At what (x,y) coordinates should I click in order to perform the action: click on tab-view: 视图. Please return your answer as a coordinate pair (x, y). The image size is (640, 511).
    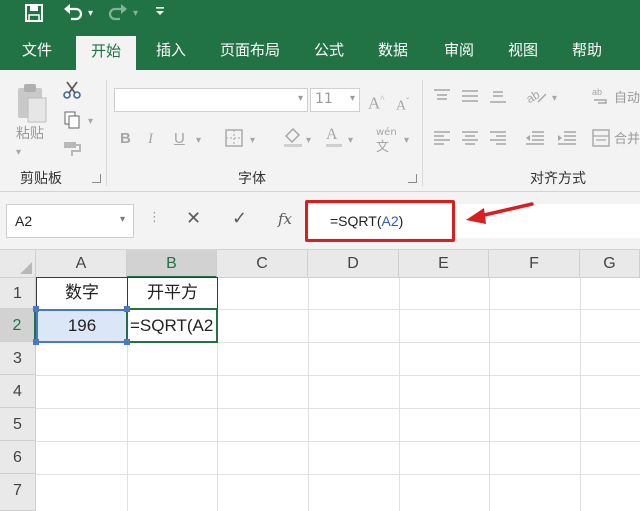
    Looking at the image, I should click on (523, 50).